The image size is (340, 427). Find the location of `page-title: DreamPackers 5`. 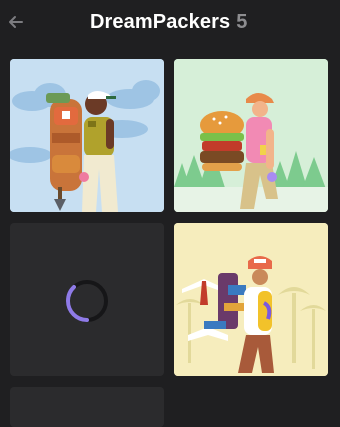

page-title: DreamPackers 5 is located at coordinates (168, 22).